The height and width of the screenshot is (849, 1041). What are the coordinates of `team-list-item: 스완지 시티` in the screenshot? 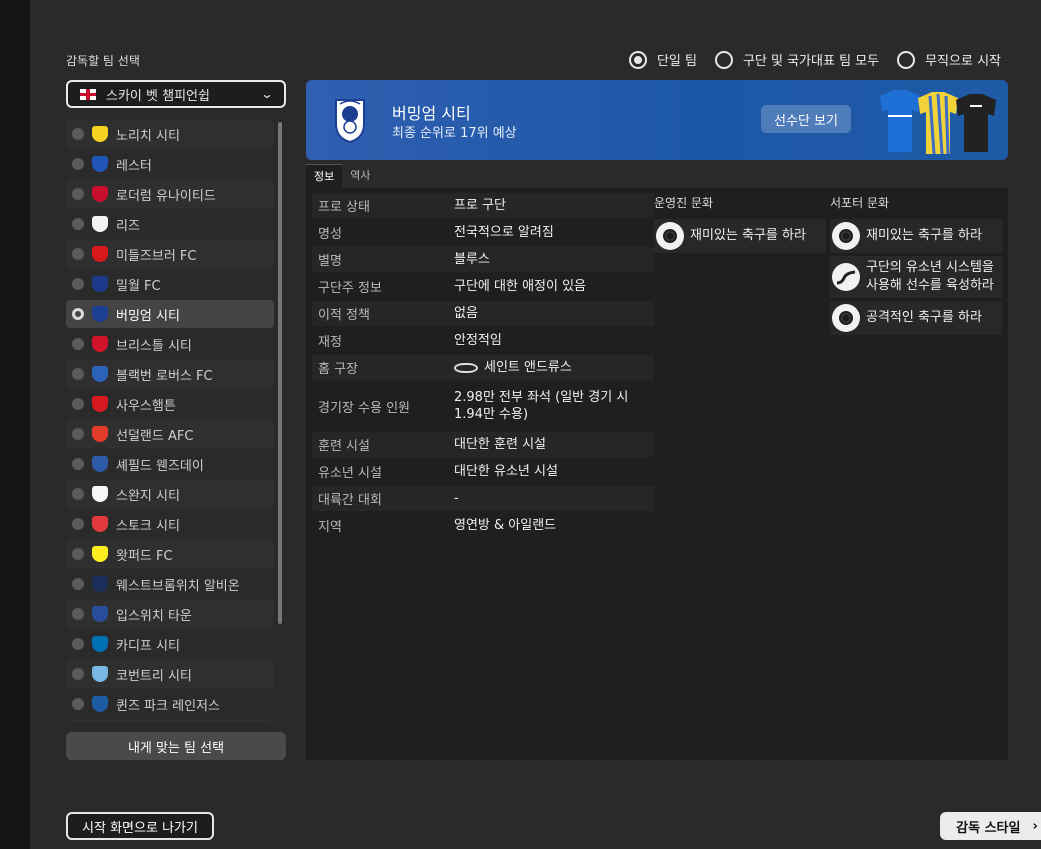 It's located at (170, 494).